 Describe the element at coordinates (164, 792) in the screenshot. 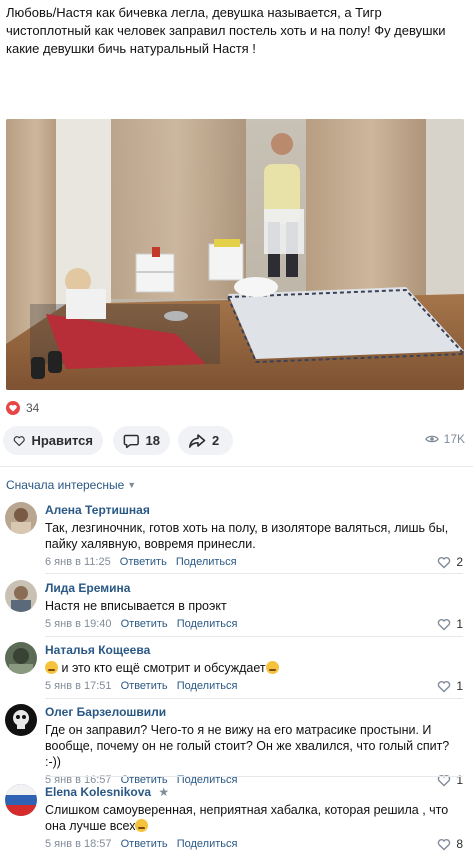

I see `verified-icon: ★` at that location.